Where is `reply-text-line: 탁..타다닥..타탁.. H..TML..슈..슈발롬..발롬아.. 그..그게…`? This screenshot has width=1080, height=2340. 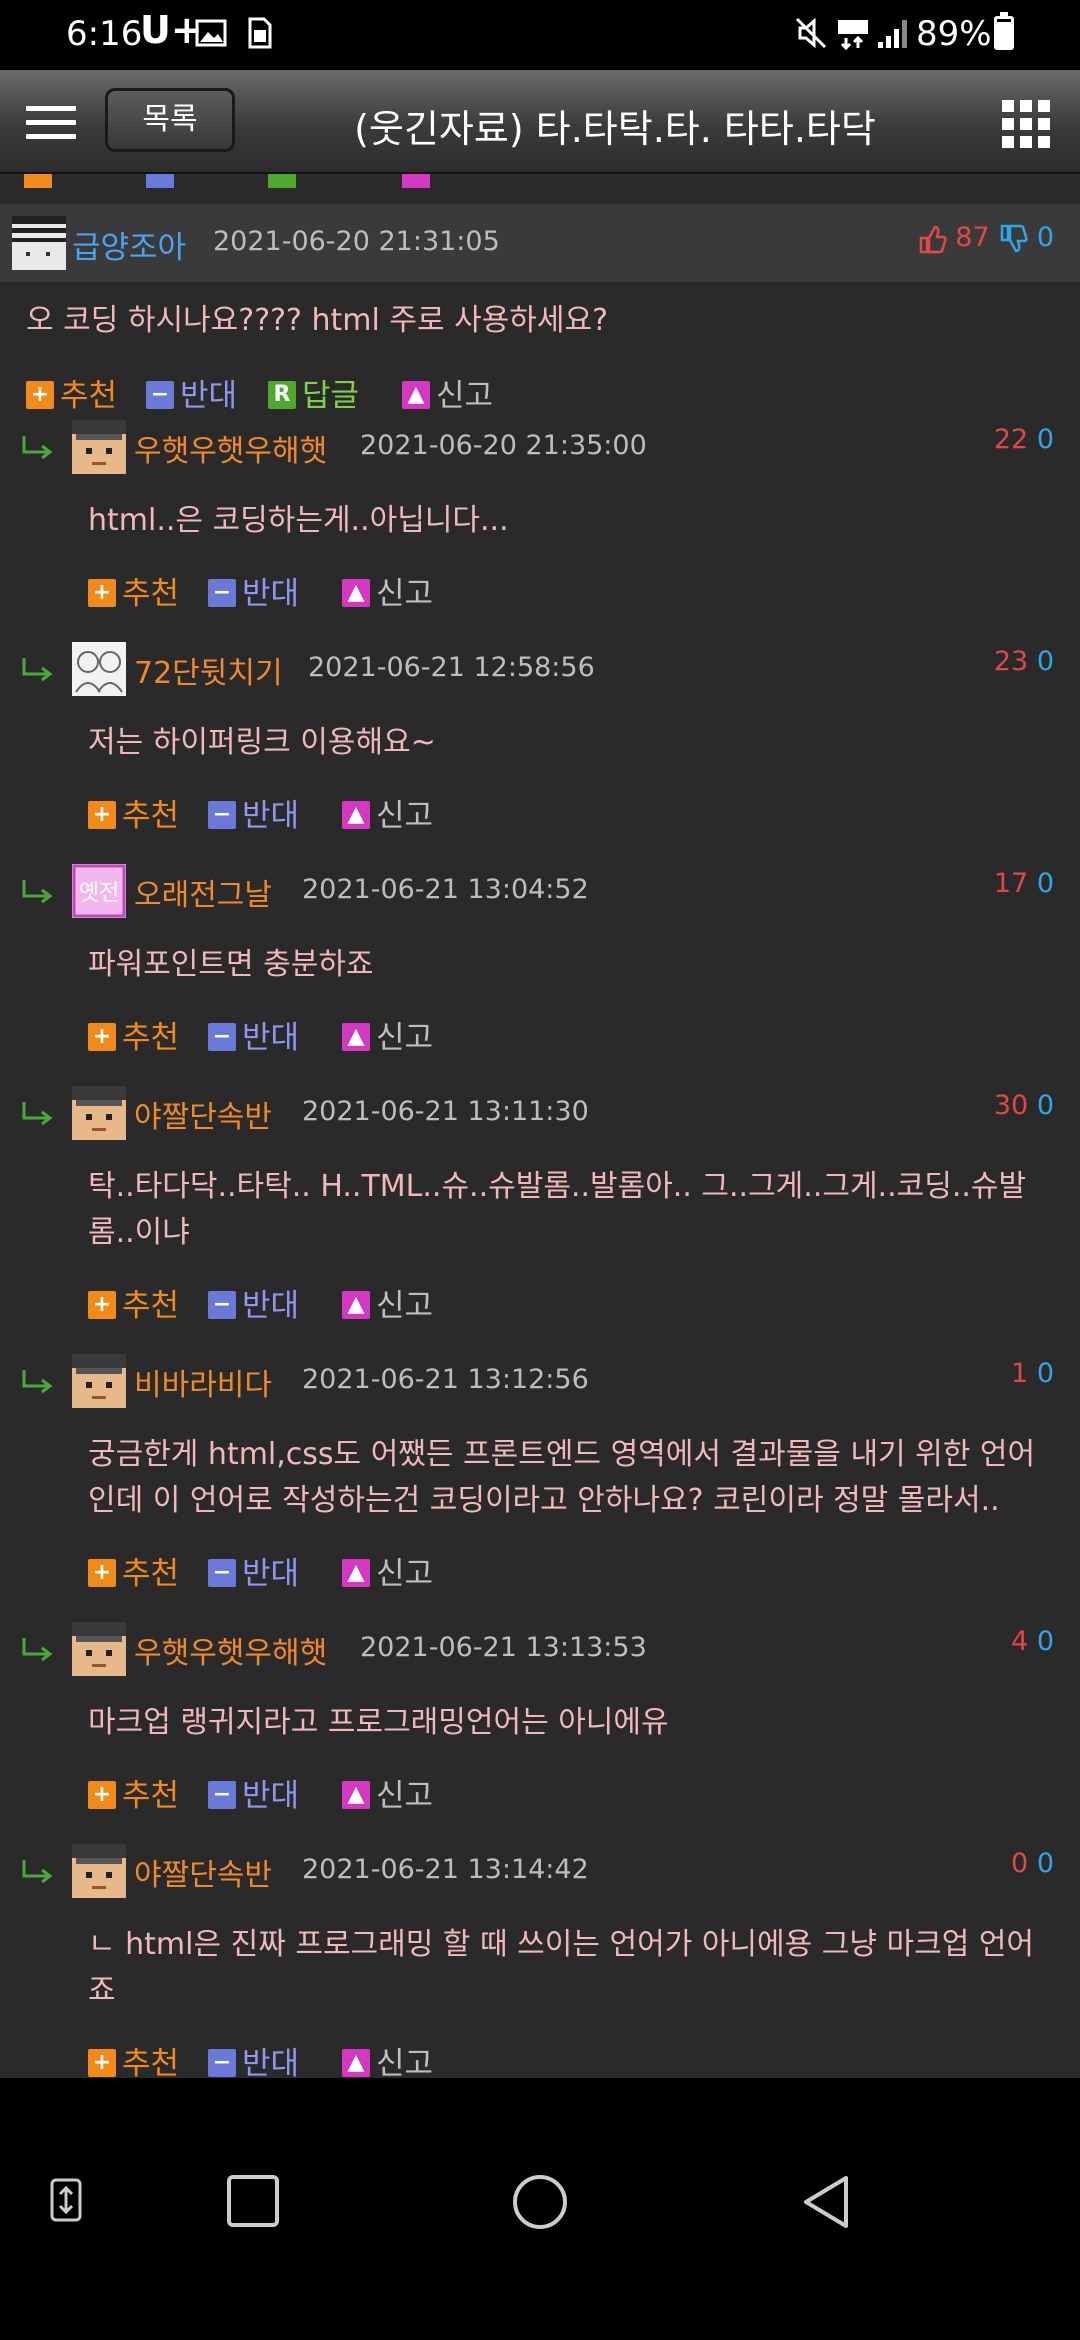
reply-text-line: 탁..타다닥..타탁.. H..TML..슈..슈발롬..발롬아.. 그..그게… is located at coordinates (557, 1186).